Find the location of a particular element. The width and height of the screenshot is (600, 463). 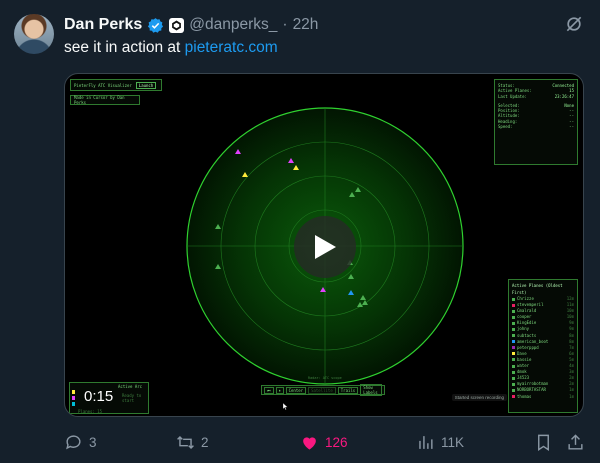

engagement-bar: 3 2 126 11K is located at coordinates (324, 442).